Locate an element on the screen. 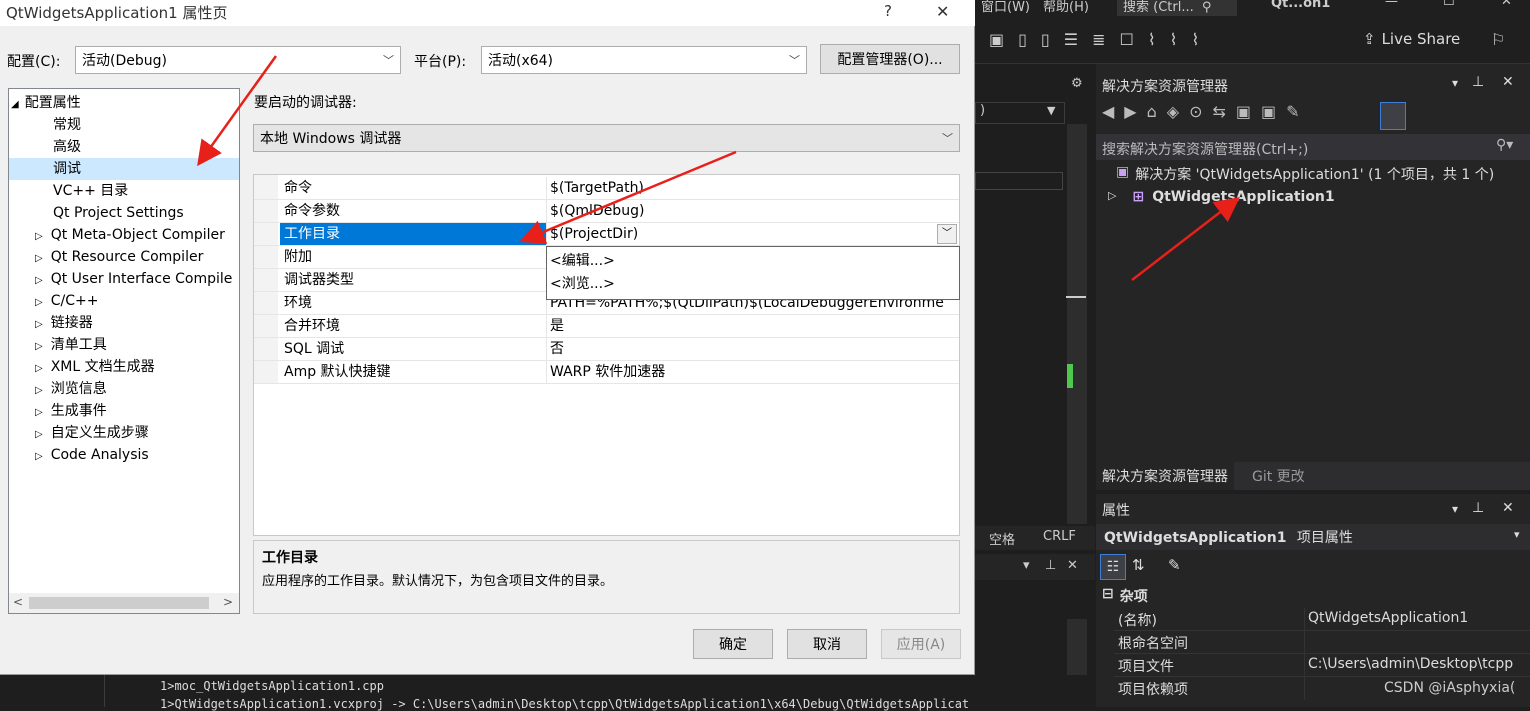 The height and width of the screenshot is (711, 1530). arrow-to-project is located at coordinates (1185, 238).